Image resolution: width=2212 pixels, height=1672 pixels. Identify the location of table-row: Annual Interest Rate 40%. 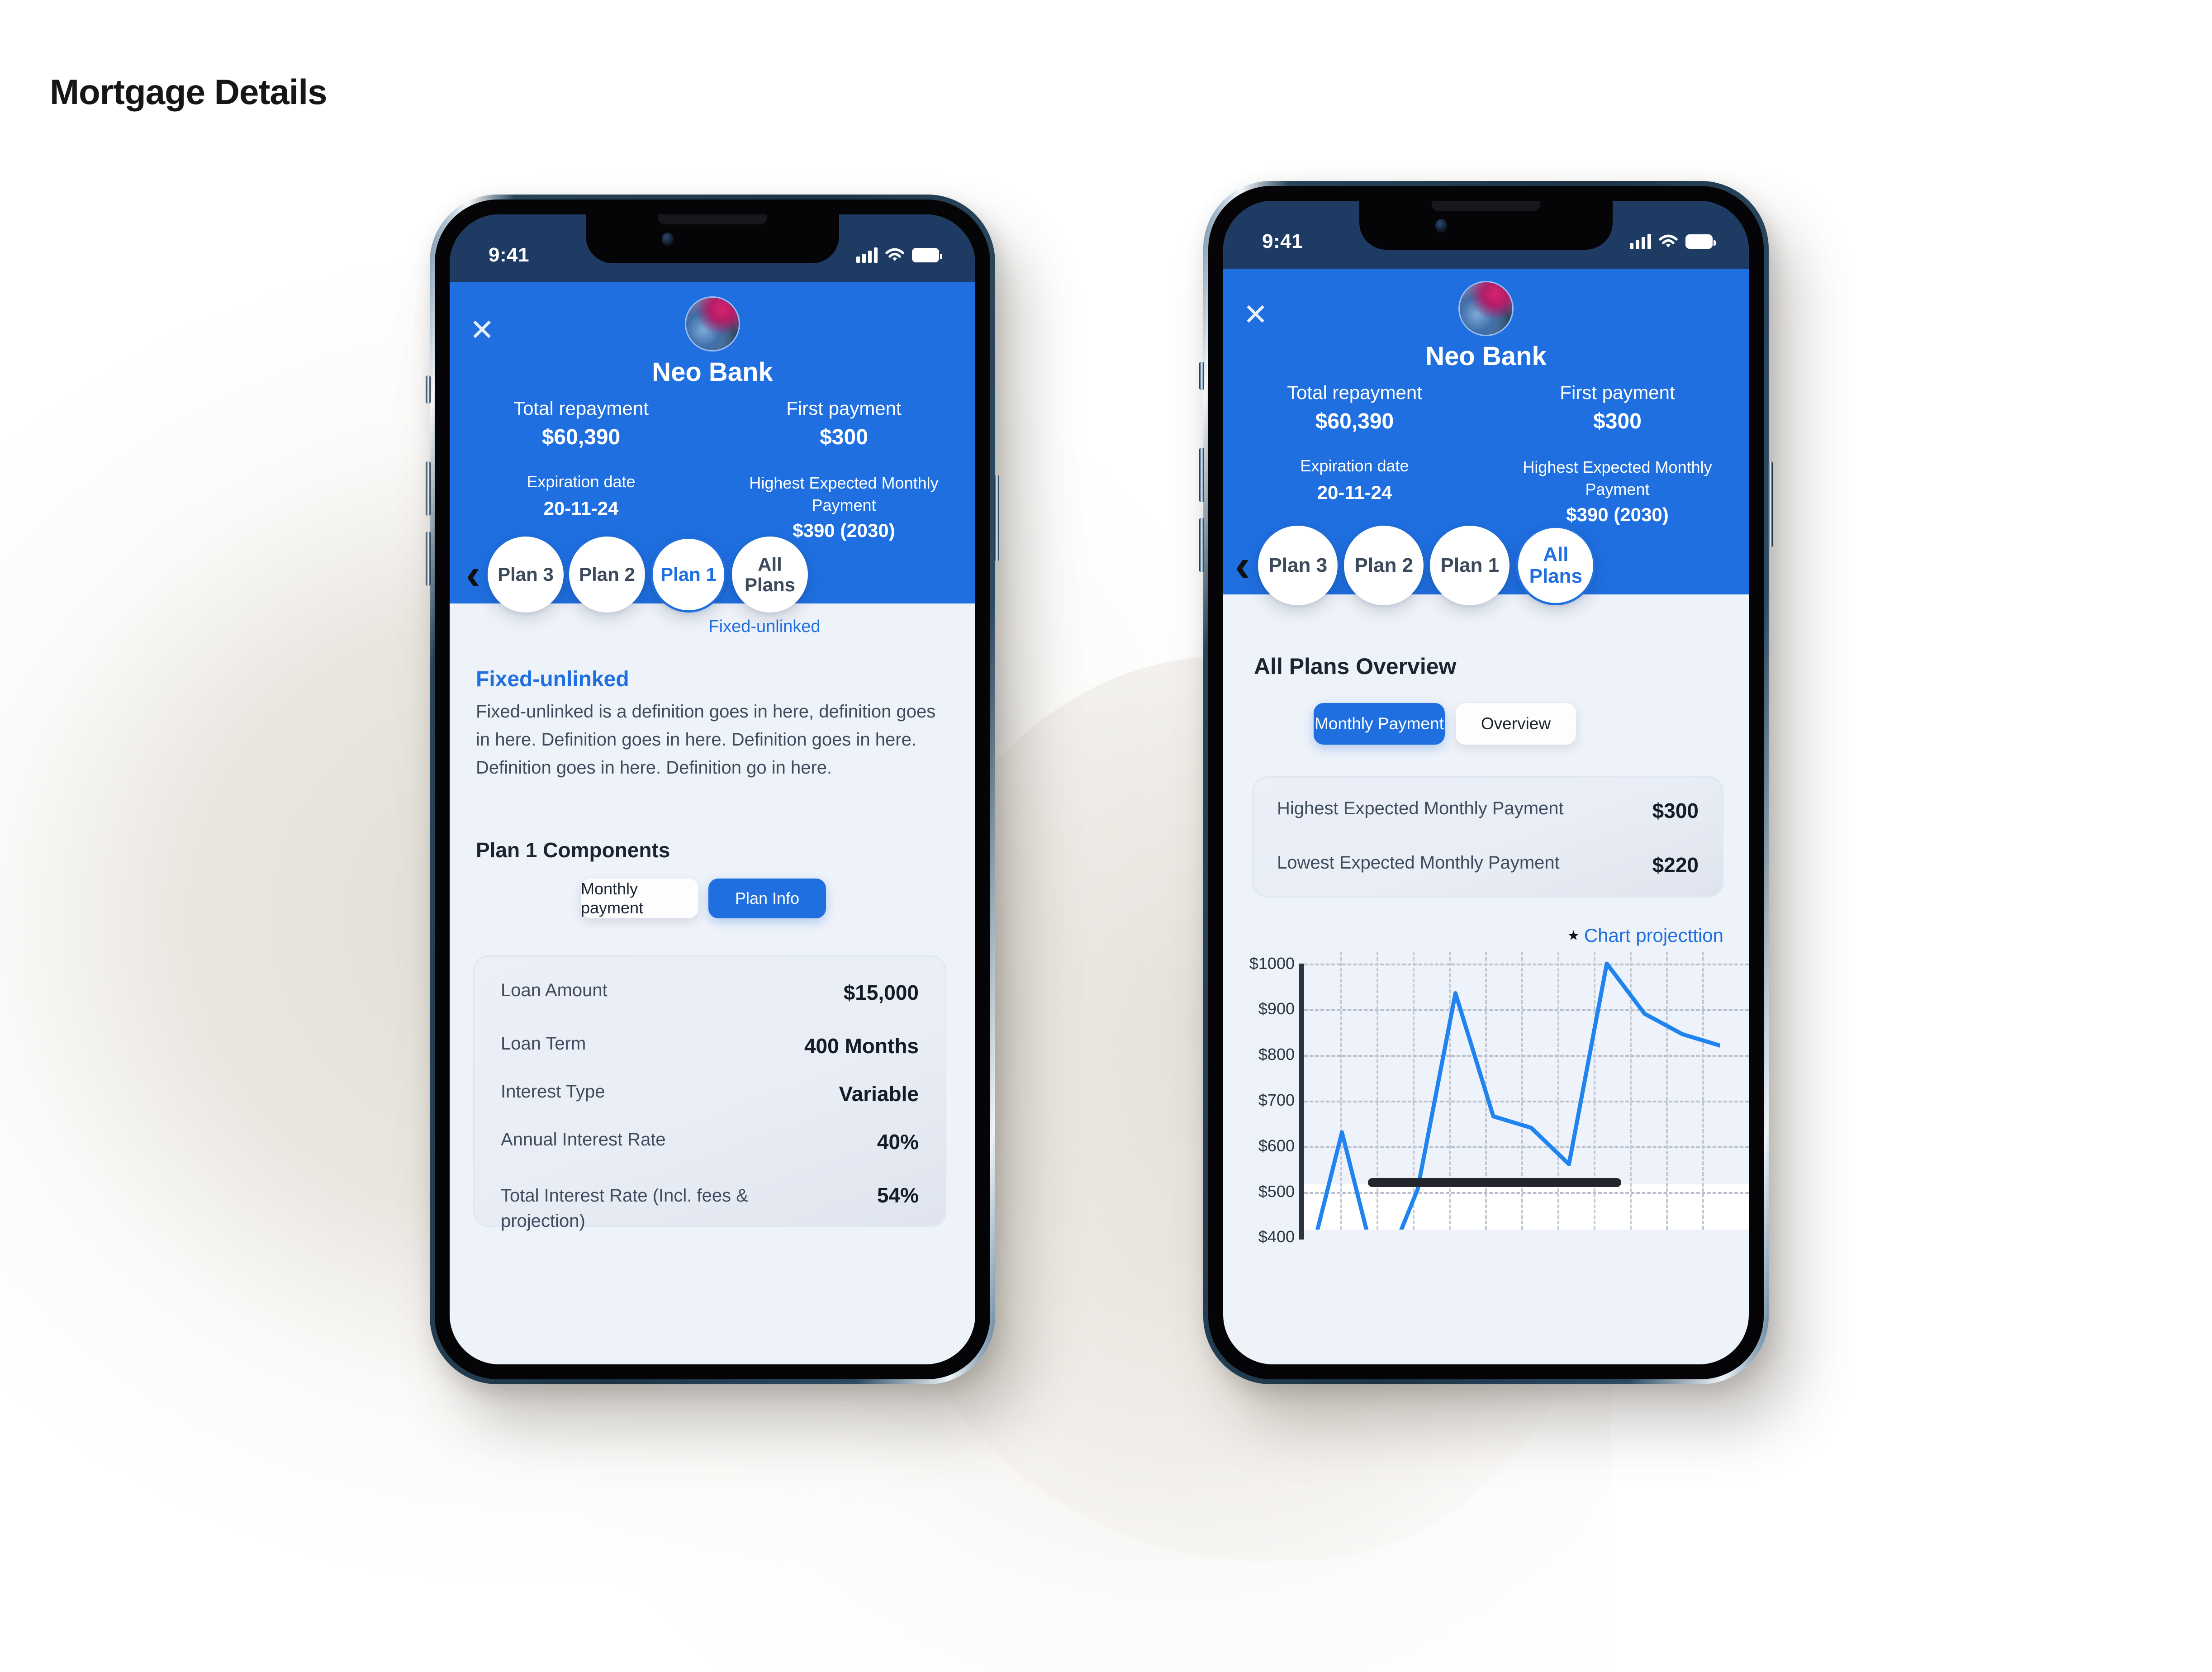
(710, 1142).